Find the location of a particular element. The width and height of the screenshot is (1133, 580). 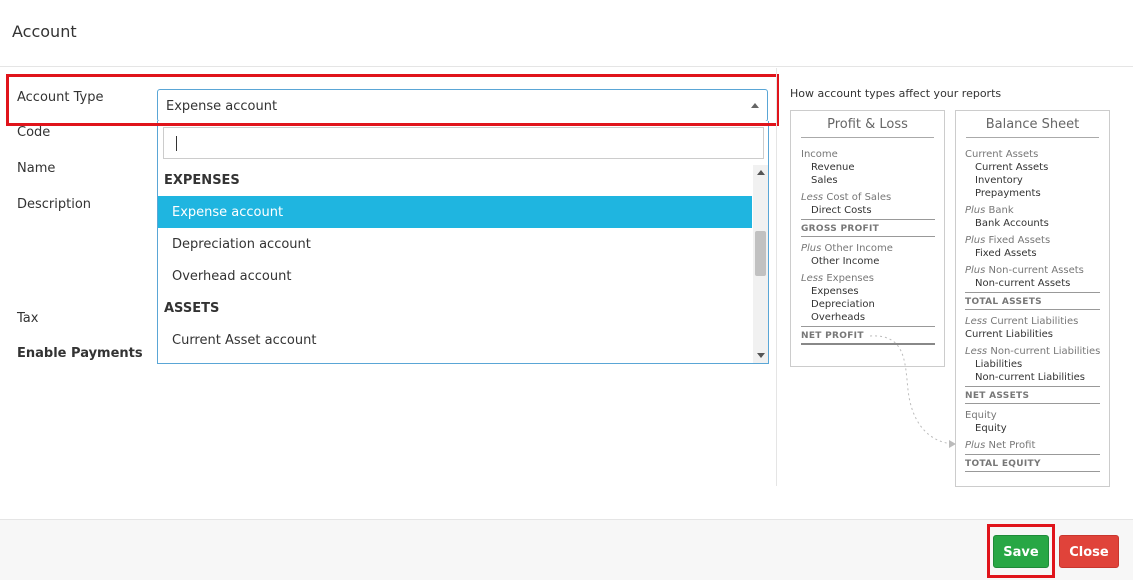

pl-line: Expenses is located at coordinates (835, 291).